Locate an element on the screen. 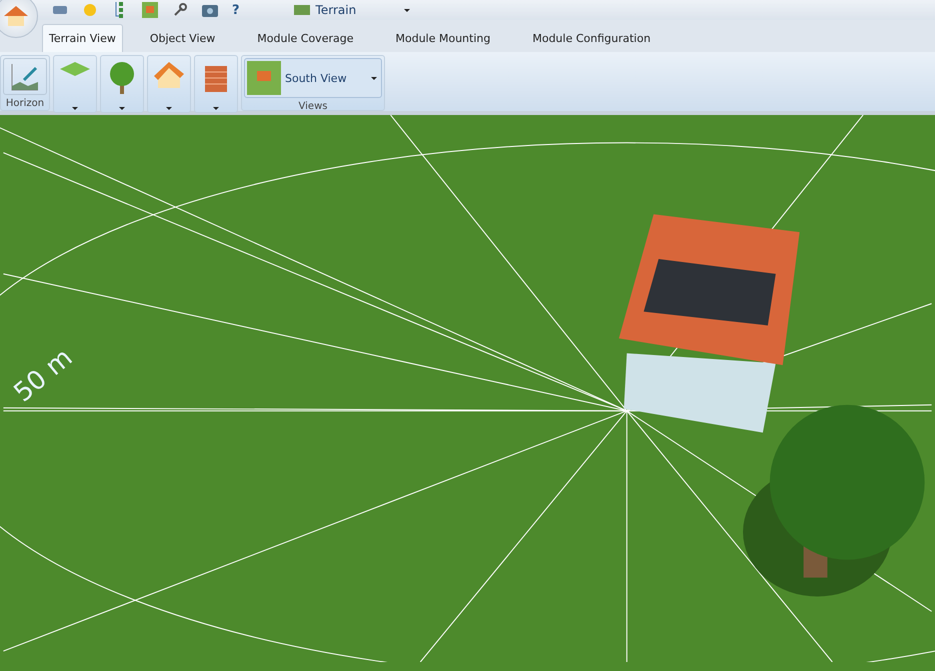 This screenshot has height=671, width=935. wrench-icon is located at coordinates (180, 10).